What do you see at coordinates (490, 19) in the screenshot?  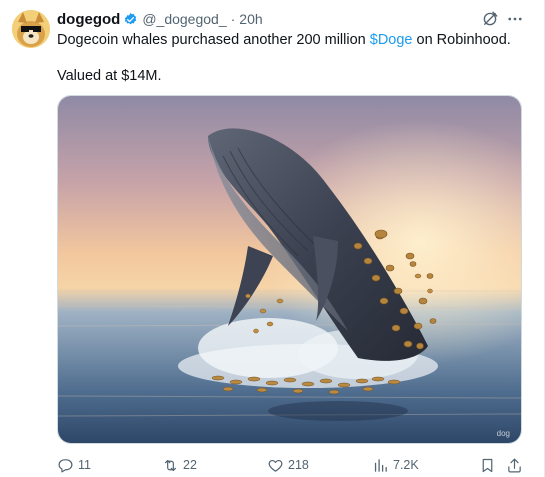 I see `grok-icon` at bounding box center [490, 19].